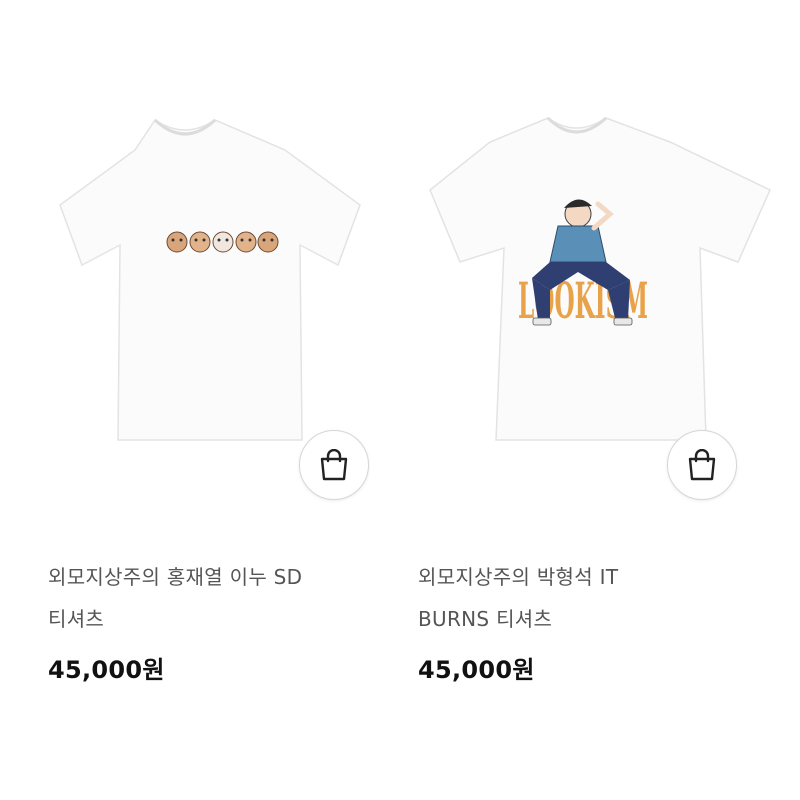 The image size is (800, 800). What do you see at coordinates (485, 619) in the screenshot?
I see `product-name-line2: BURNS 티셔츠` at bounding box center [485, 619].